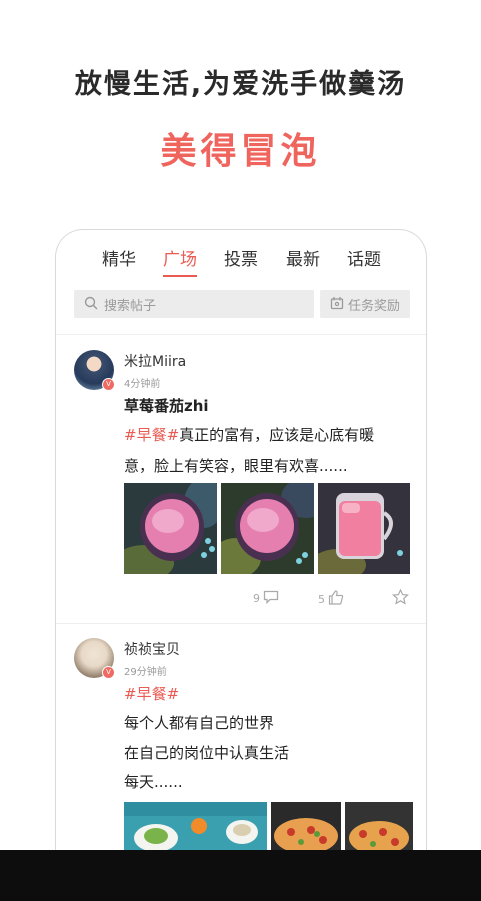  Describe the element at coordinates (195, 827) in the screenshot. I see `post-image-breakfast-spread` at that location.